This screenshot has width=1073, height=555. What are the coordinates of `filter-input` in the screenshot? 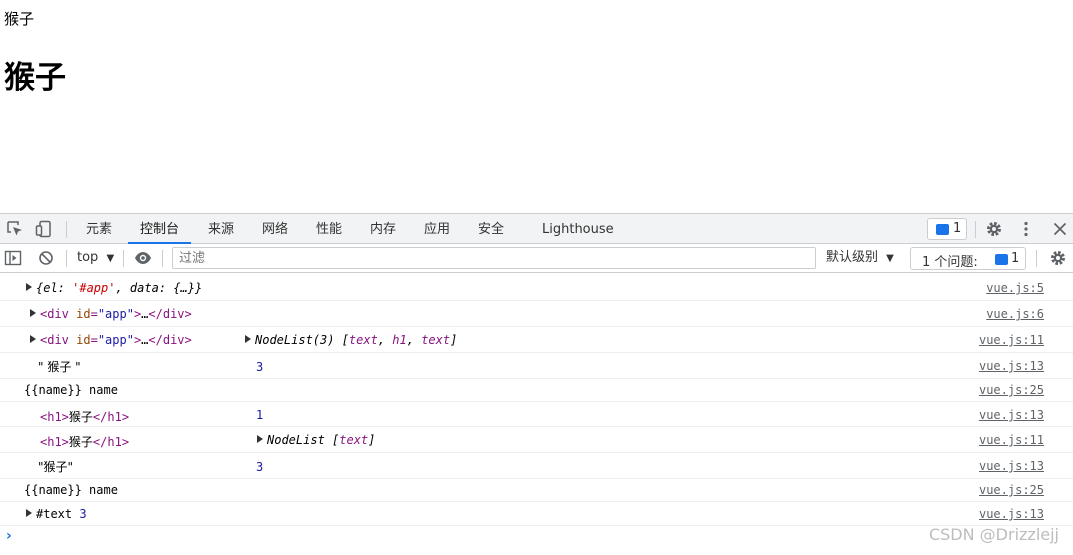 It's located at (494, 258).